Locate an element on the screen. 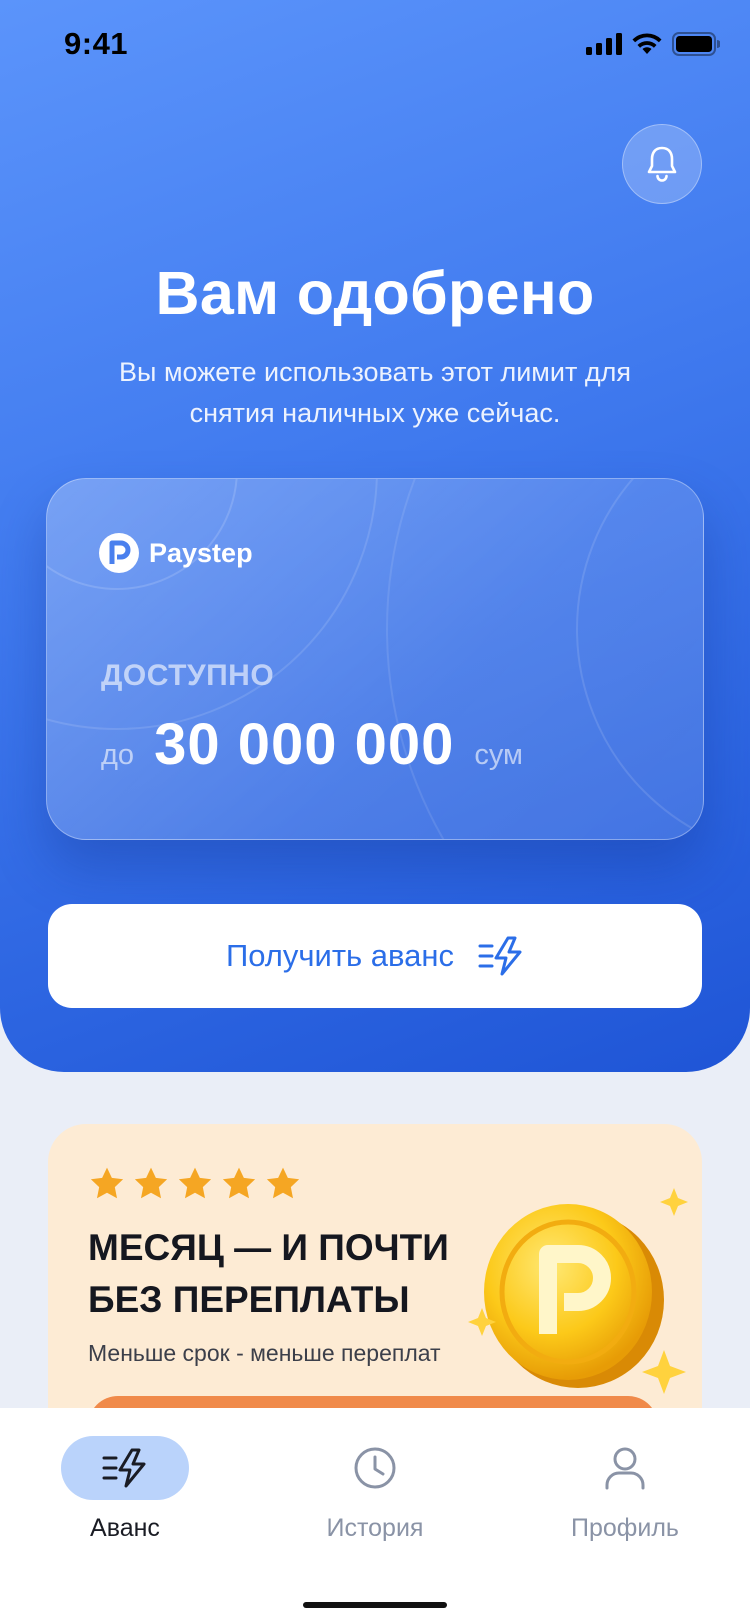  status-bar: 9:41 is located at coordinates (375, 46).